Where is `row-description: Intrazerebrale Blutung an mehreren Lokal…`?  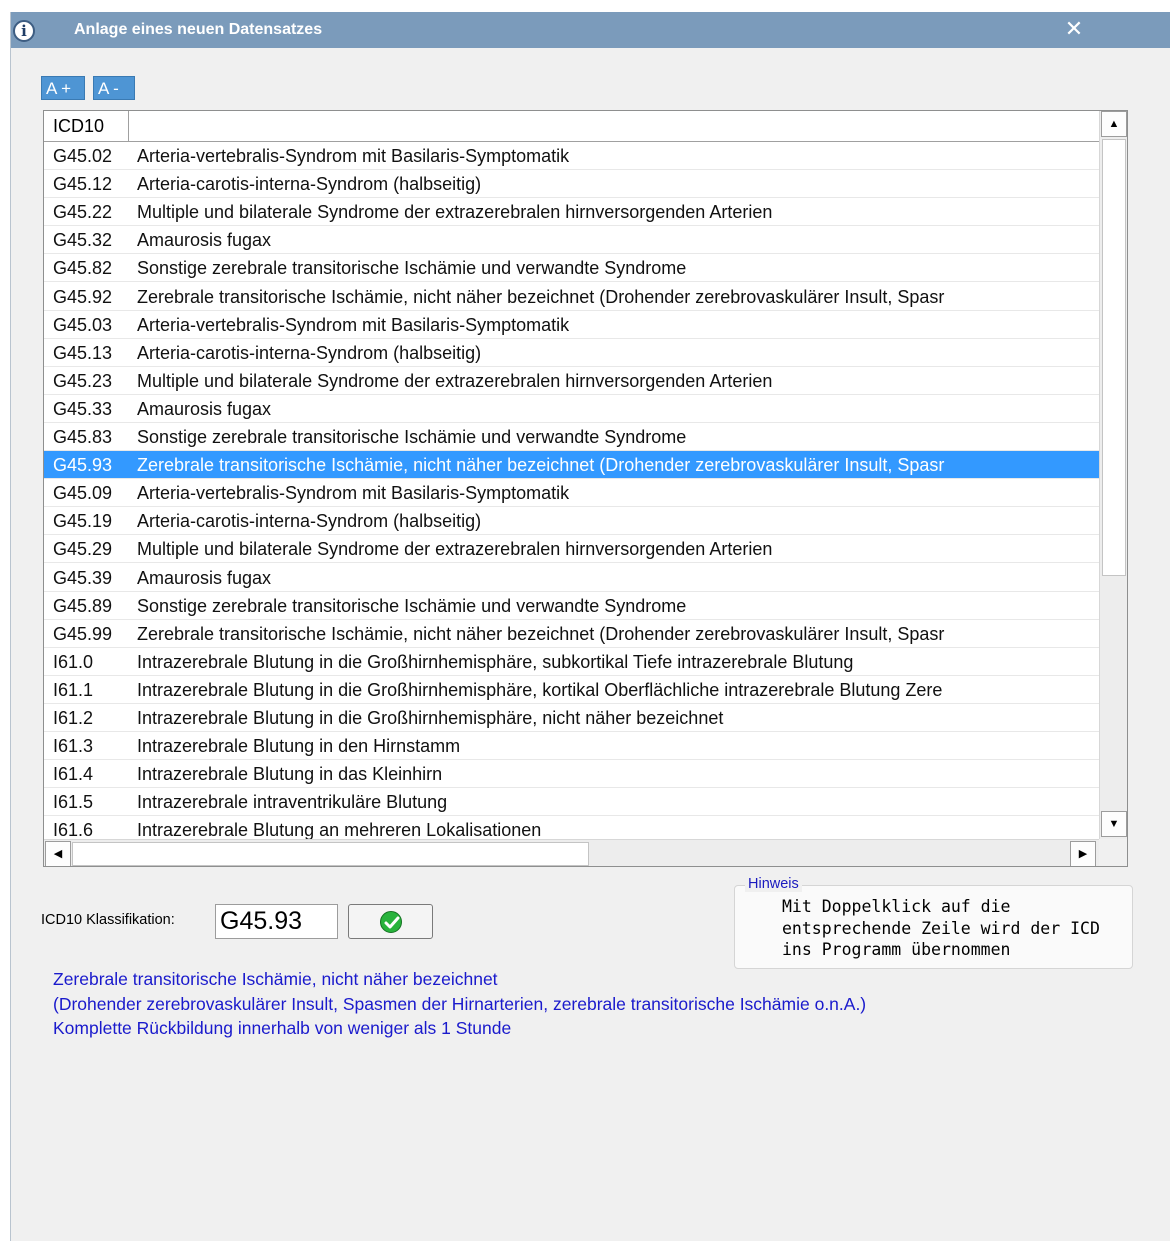 row-description: Intrazerebrale Blutung an mehreren Lokal… is located at coordinates (339, 829).